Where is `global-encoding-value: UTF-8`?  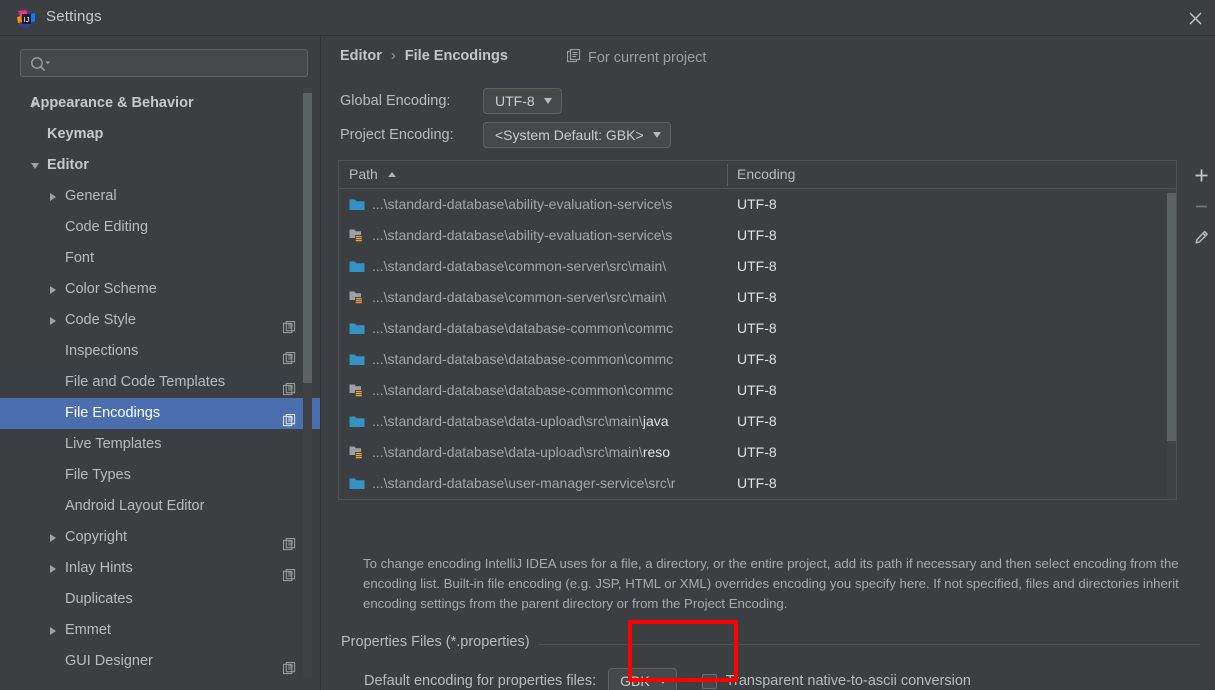 global-encoding-value: UTF-8 is located at coordinates (515, 101).